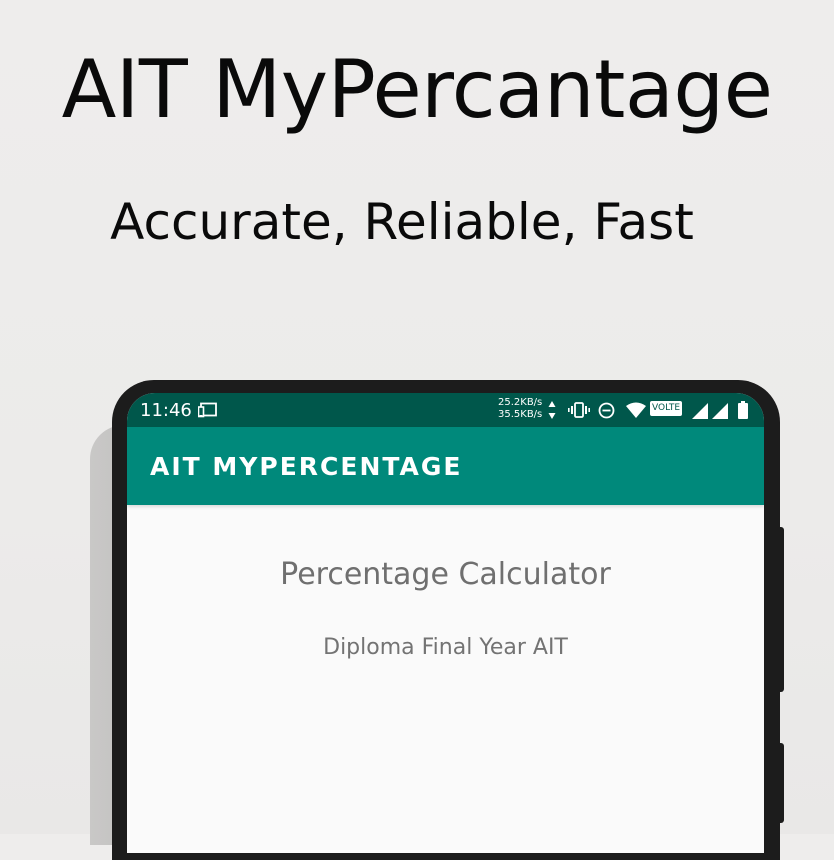 The height and width of the screenshot is (860, 834). I want to click on phone-power-button, so click(780, 783).